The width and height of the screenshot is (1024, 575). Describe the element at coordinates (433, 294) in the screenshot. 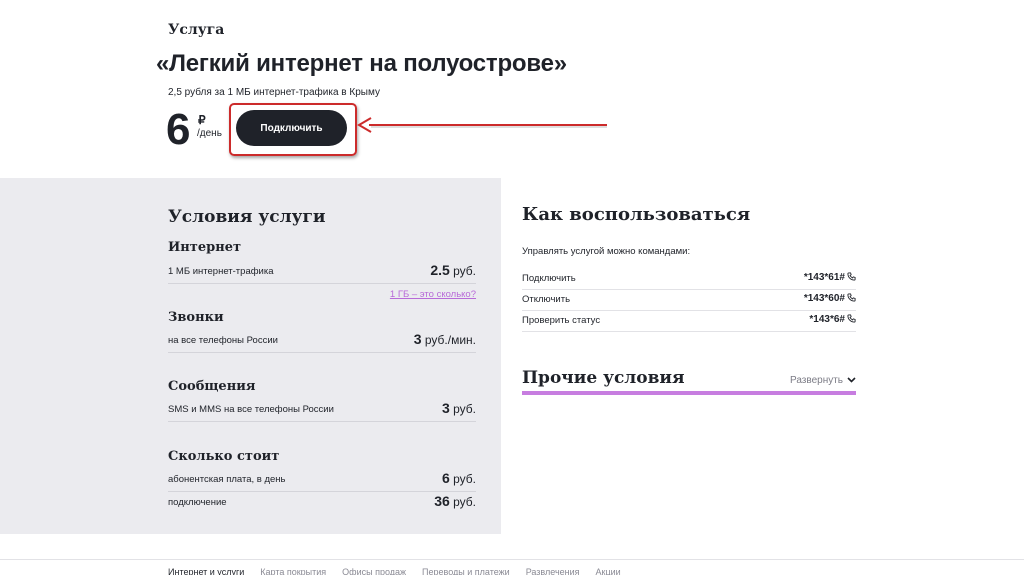

I see `gb-info-link: 1 ГБ – это сколько?` at that location.